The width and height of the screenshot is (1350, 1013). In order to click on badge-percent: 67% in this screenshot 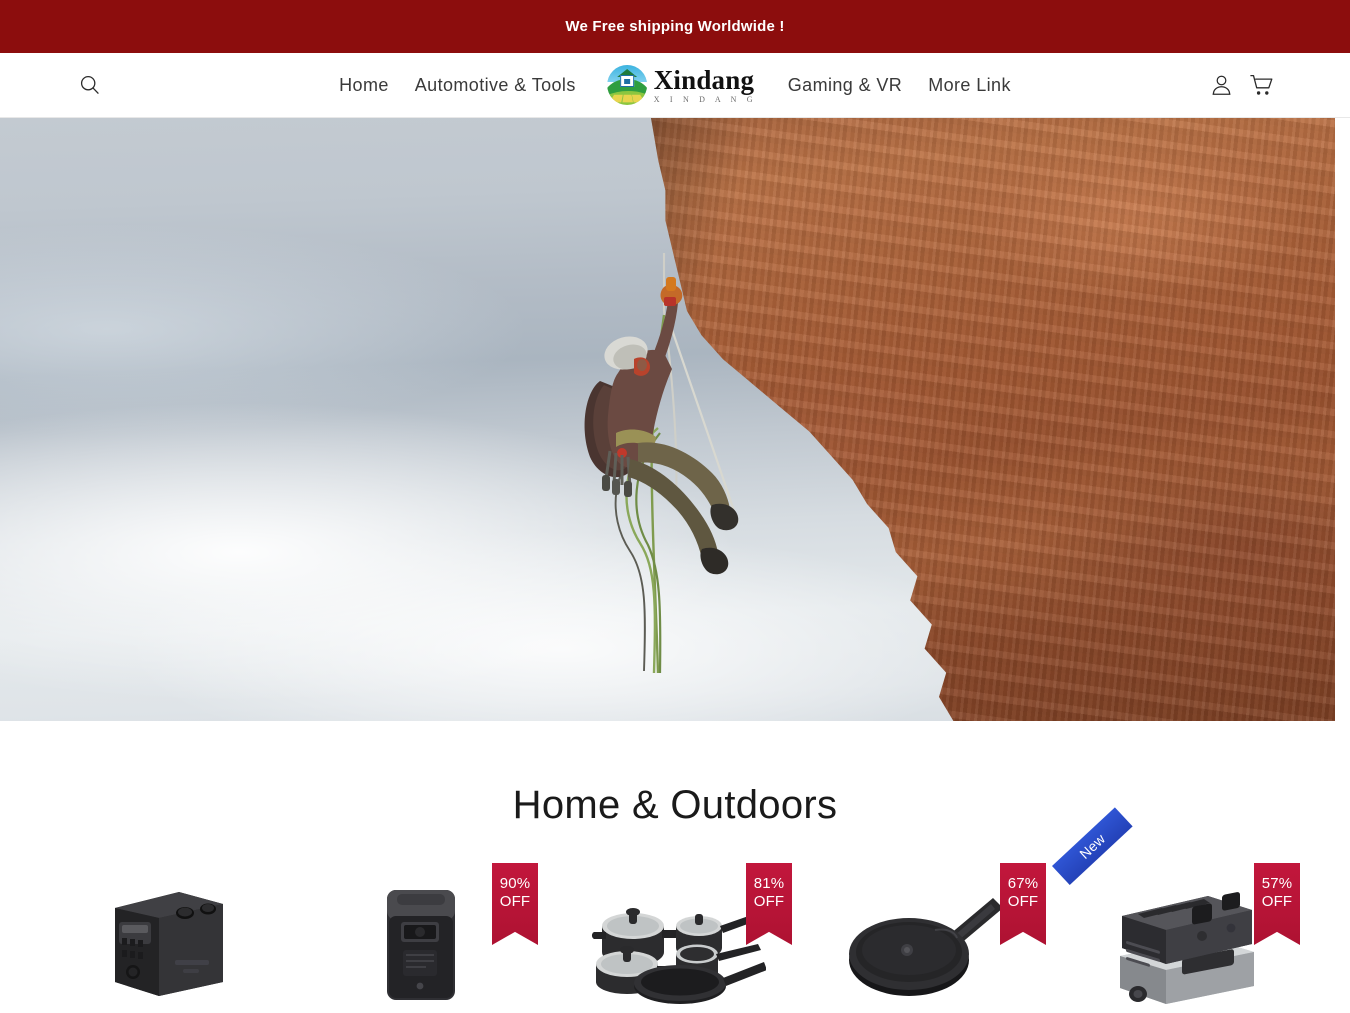, I will do `click(1023, 883)`.